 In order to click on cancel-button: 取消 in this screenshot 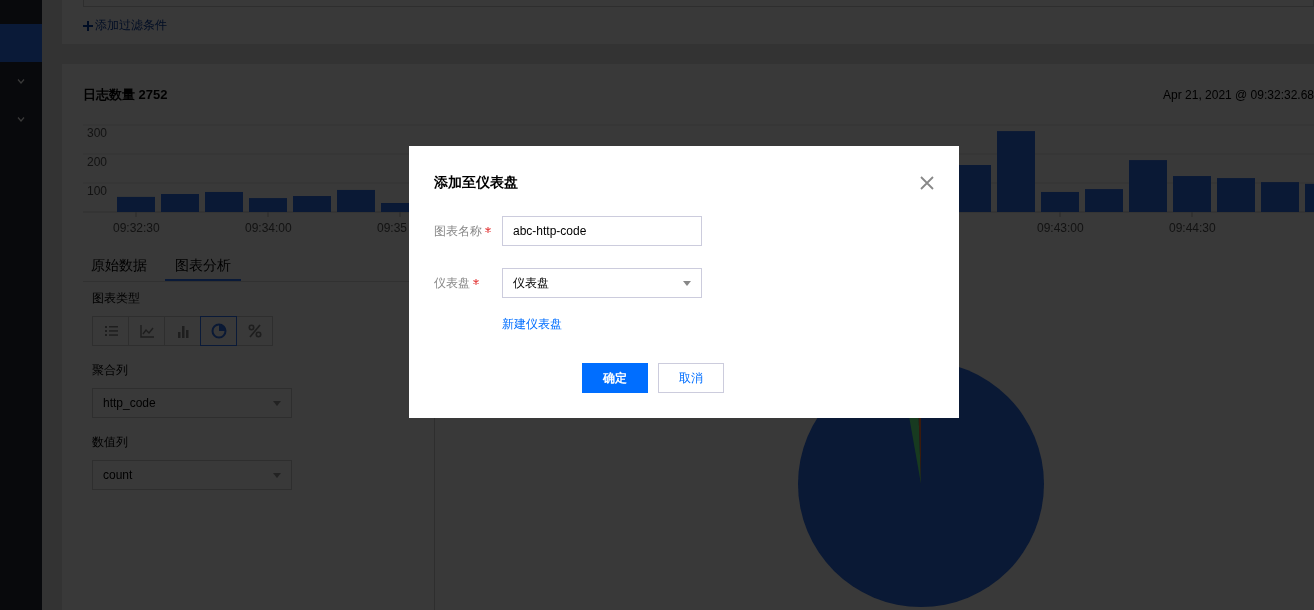, I will do `click(691, 378)`.